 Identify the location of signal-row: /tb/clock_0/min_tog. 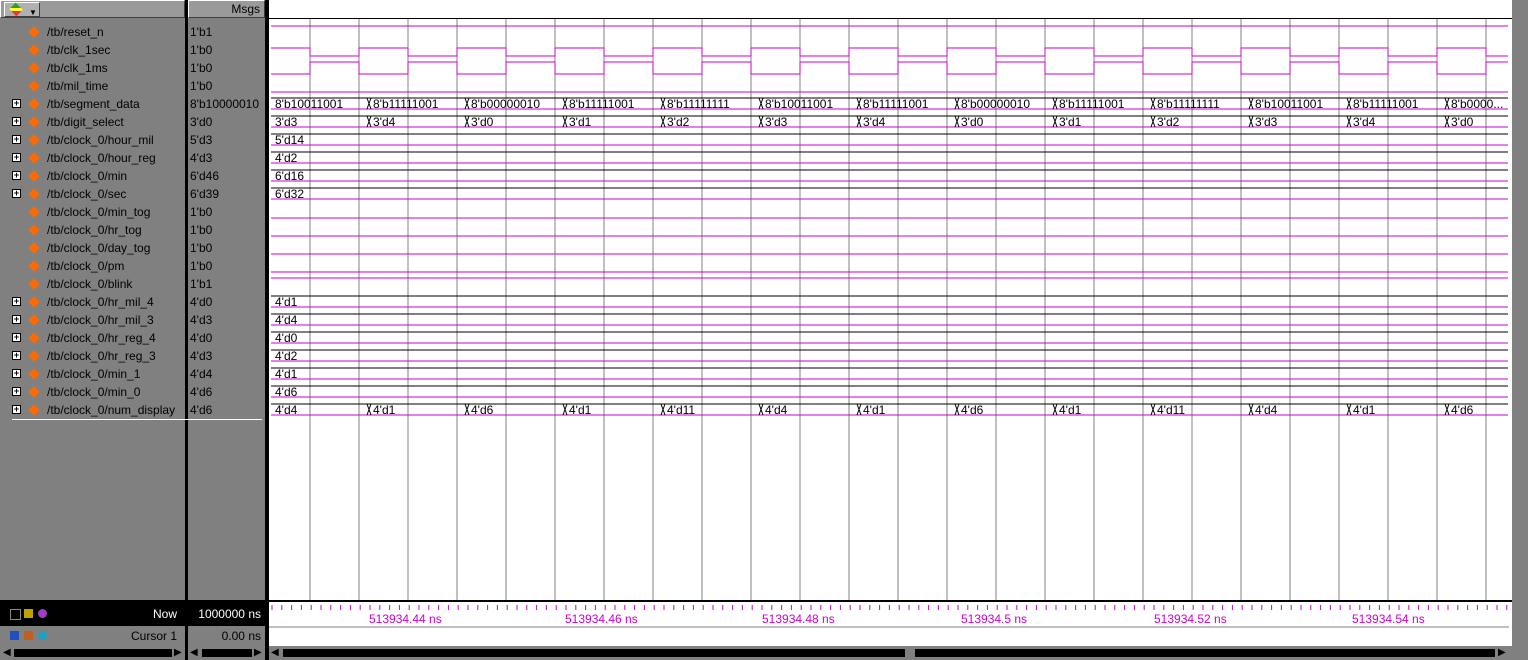
(92, 212).